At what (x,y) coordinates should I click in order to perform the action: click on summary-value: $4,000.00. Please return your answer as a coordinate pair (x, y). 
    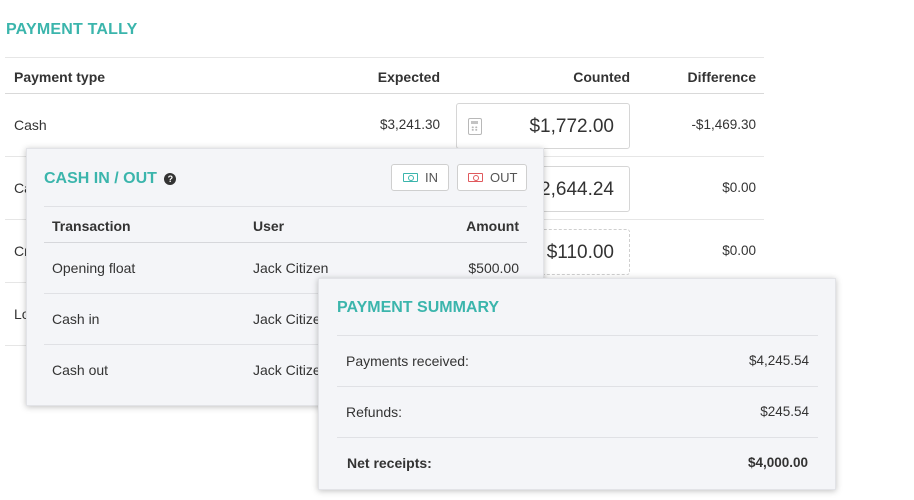
    Looking at the image, I should click on (777, 462).